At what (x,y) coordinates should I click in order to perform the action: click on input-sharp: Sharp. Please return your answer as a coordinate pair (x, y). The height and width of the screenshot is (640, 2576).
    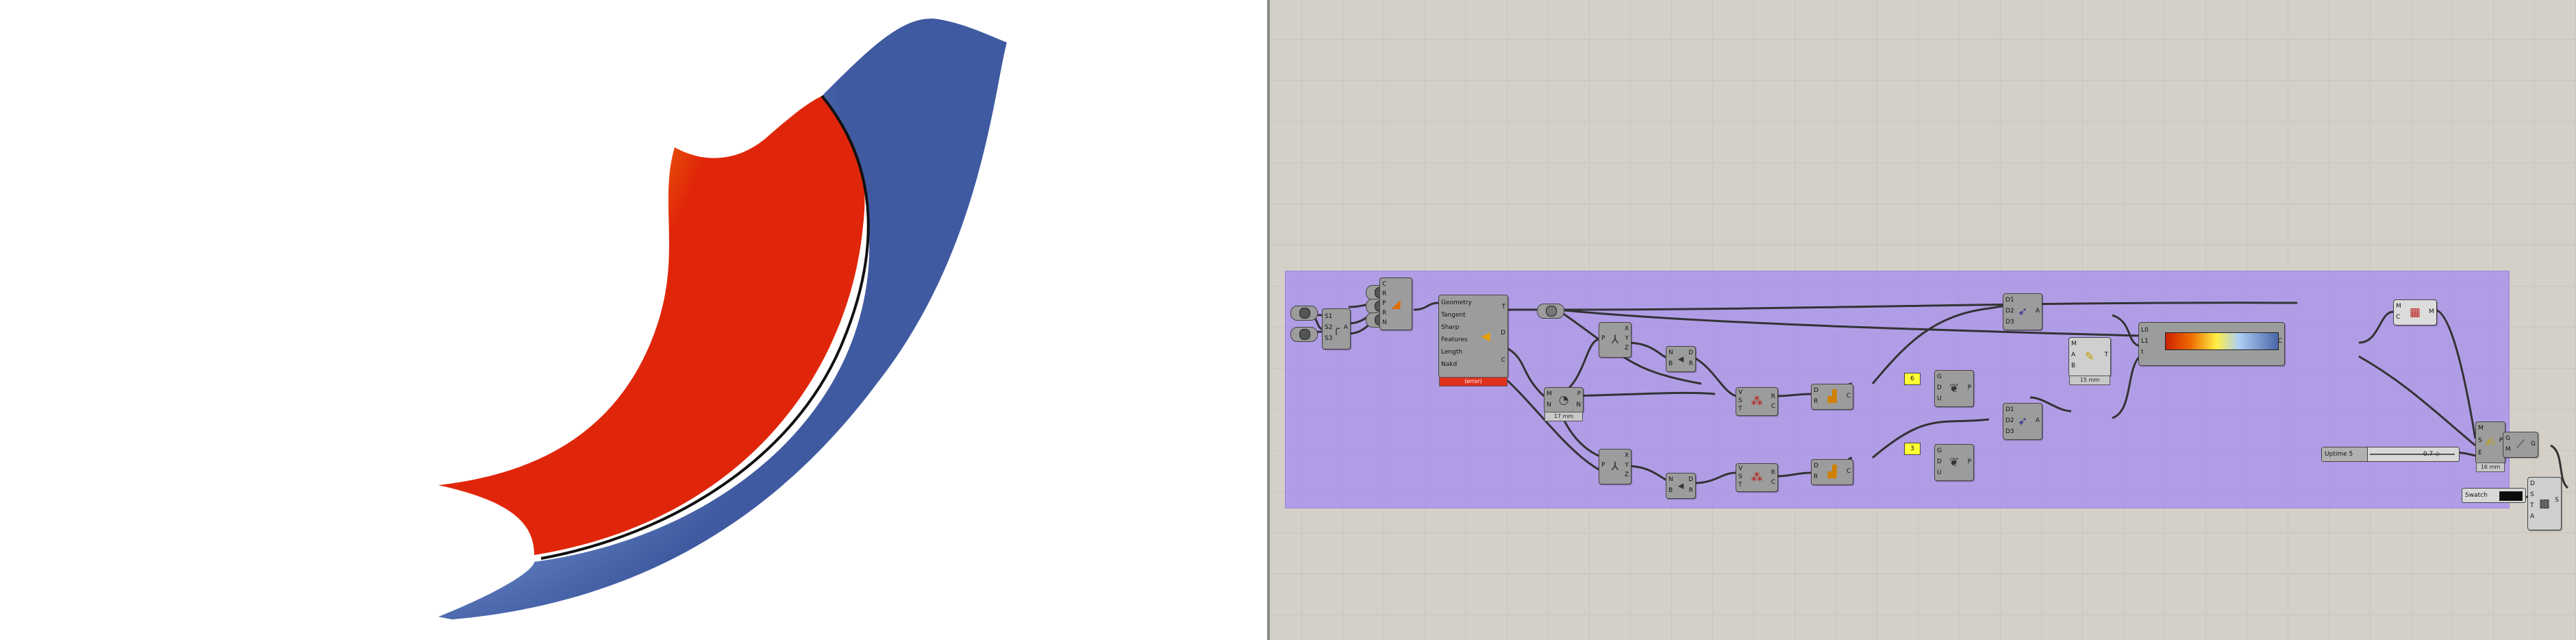
    Looking at the image, I should click on (1450, 327).